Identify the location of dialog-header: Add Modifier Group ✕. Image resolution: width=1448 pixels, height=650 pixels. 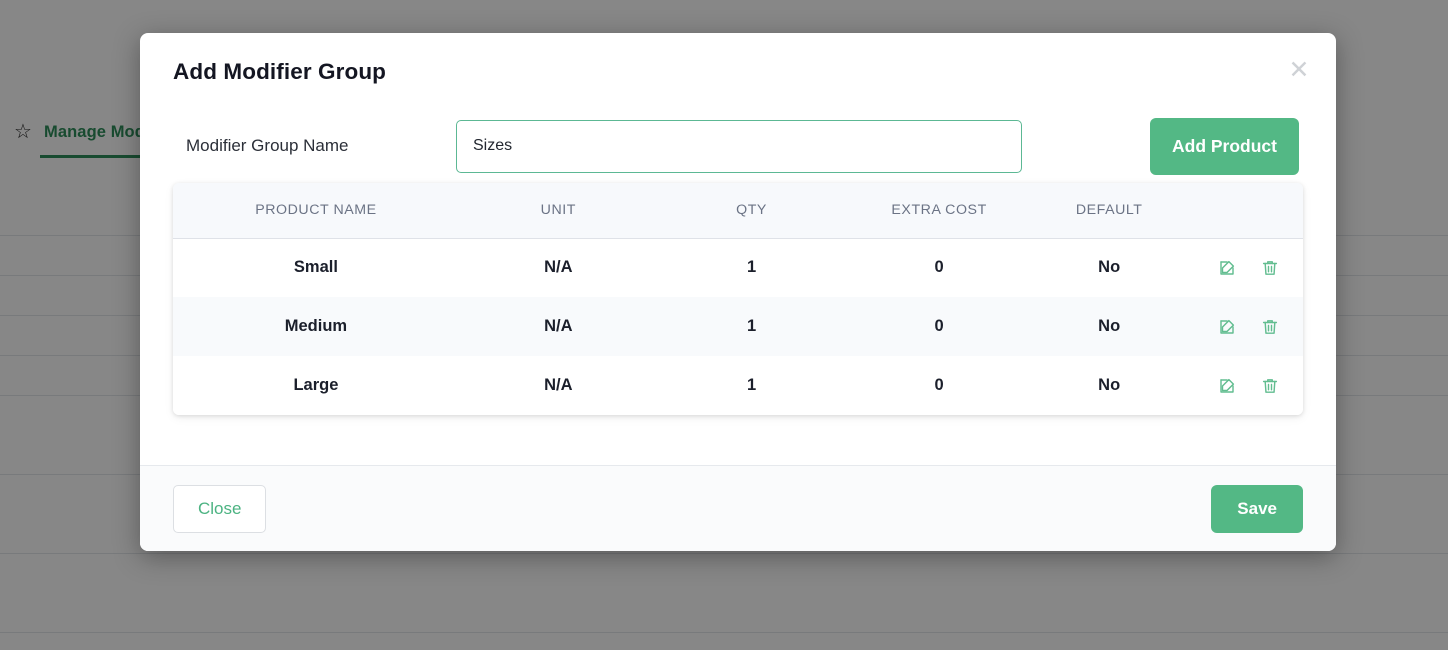
(738, 71).